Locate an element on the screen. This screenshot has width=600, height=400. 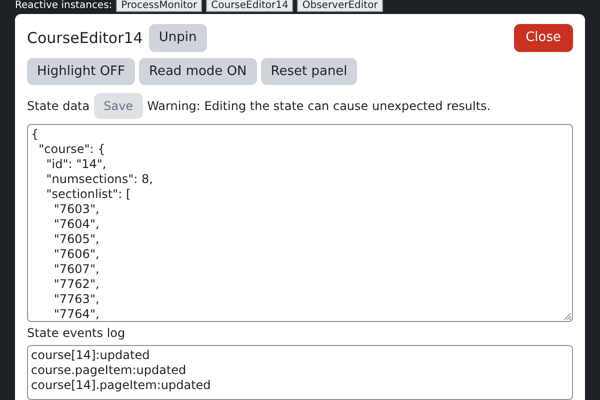
action-button: Reset panel is located at coordinates (309, 71).